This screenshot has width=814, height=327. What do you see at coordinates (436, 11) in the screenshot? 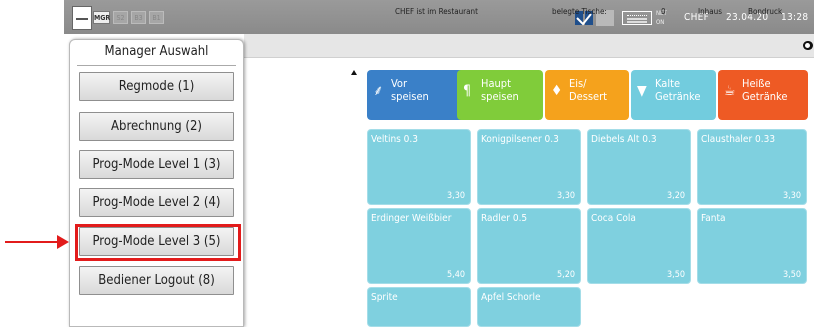
I see `status-location: CHEF ist im Restaurant` at bounding box center [436, 11].